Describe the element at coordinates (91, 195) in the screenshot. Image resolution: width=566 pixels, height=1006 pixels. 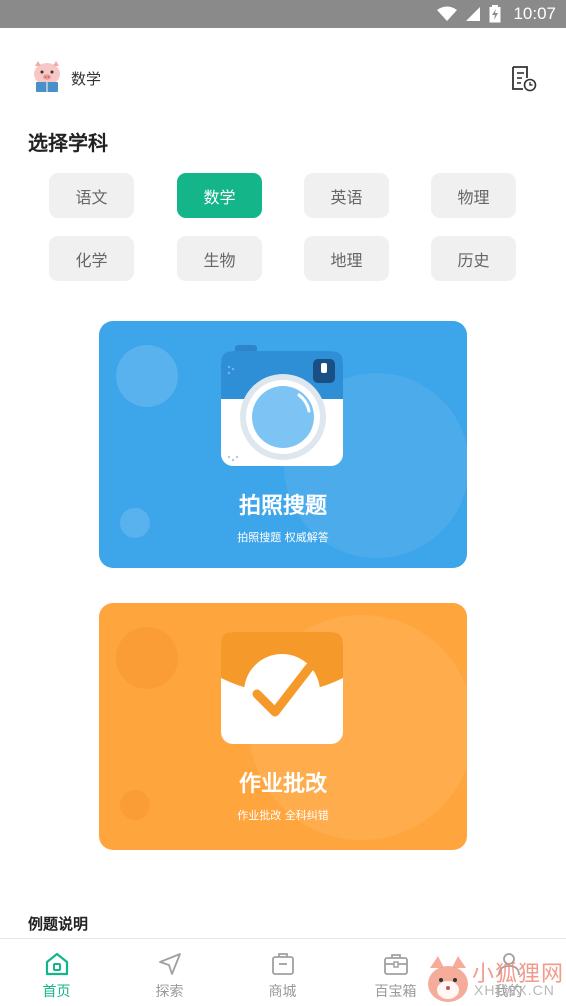
I see `subject-chip-chinese: 语文` at that location.